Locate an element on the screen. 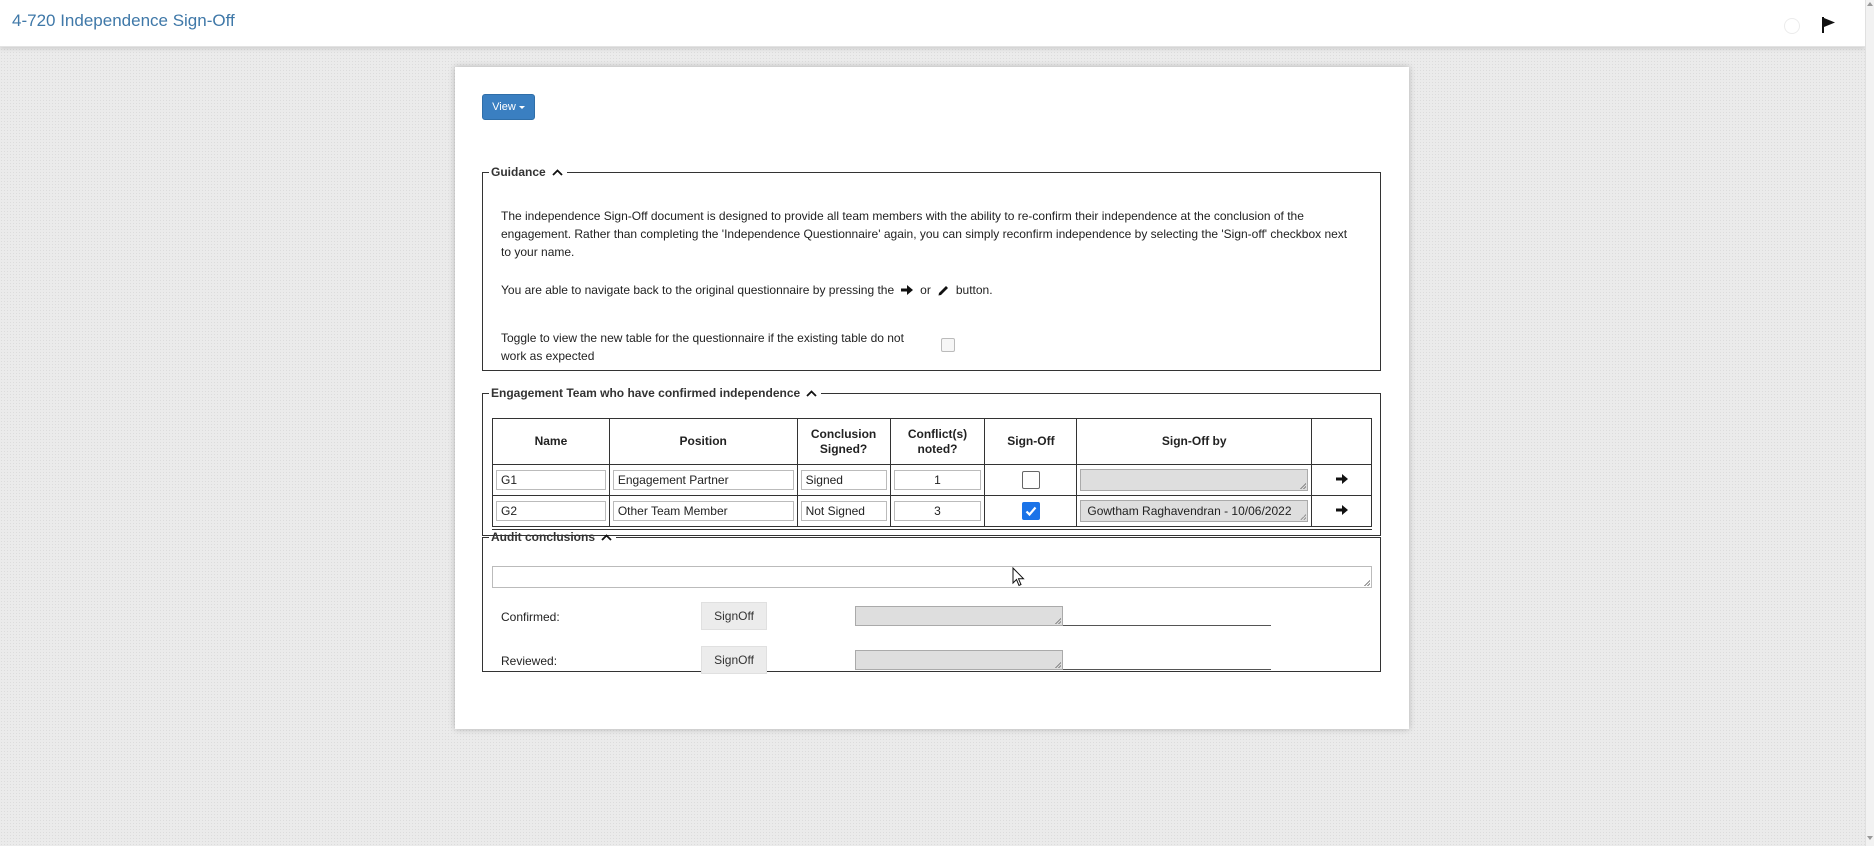 This screenshot has width=1874, height=846. audit-legend: Audit conclusions is located at coordinates (552, 537).